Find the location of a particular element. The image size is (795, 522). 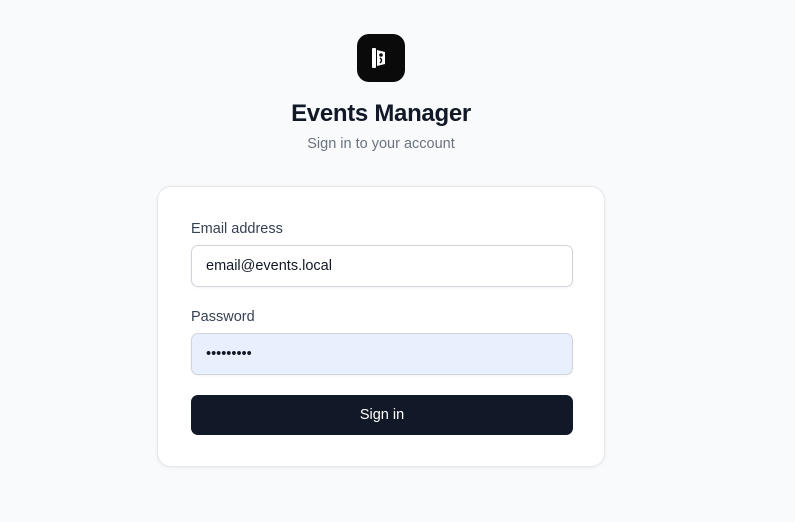

app-logo is located at coordinates (381, 58).